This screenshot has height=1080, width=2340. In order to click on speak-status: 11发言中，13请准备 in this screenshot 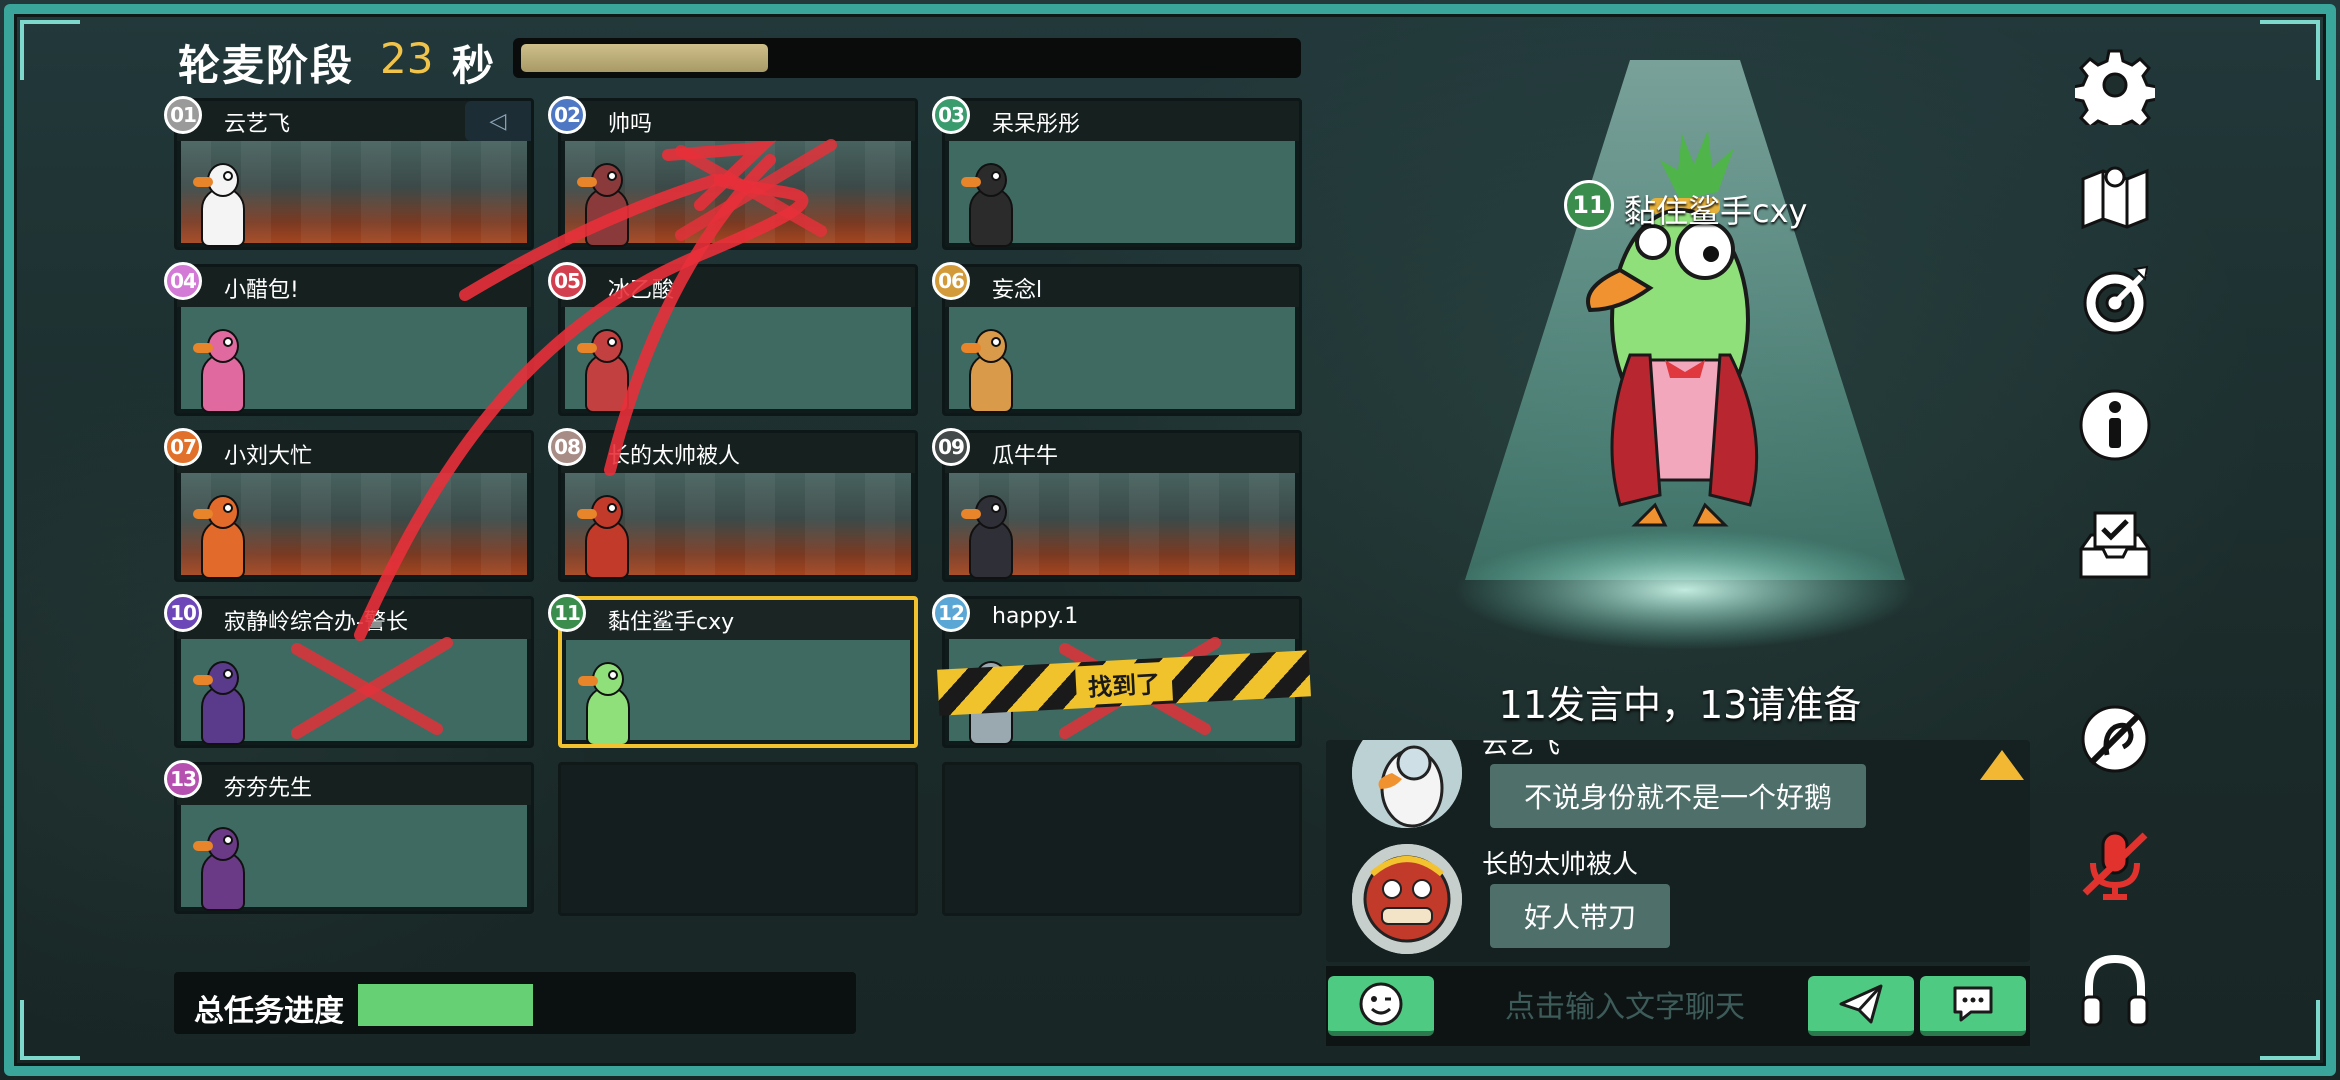, I will do `click(1680, 705)`.